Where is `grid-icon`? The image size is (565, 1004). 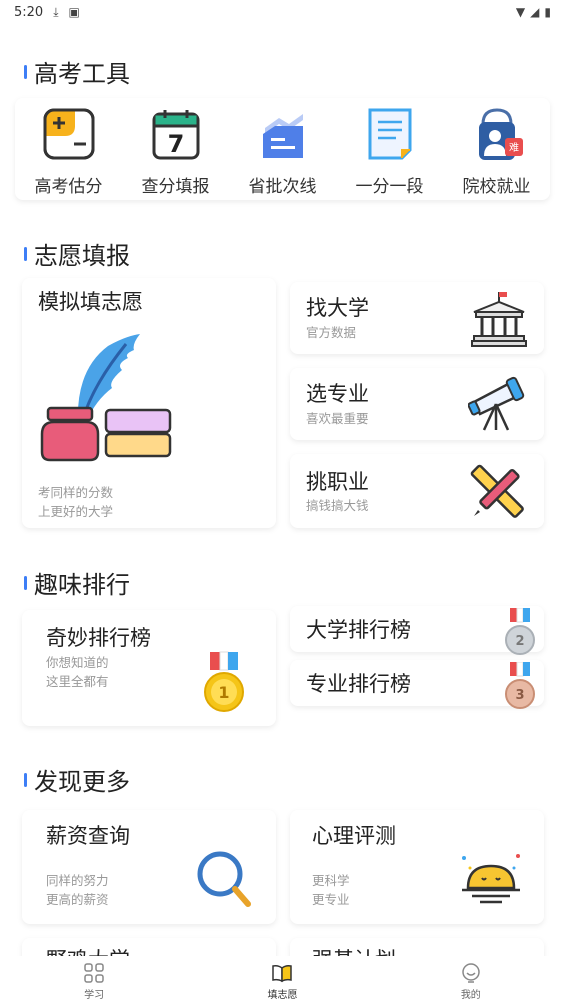 grid-icon is located at coordinates (94, 973).